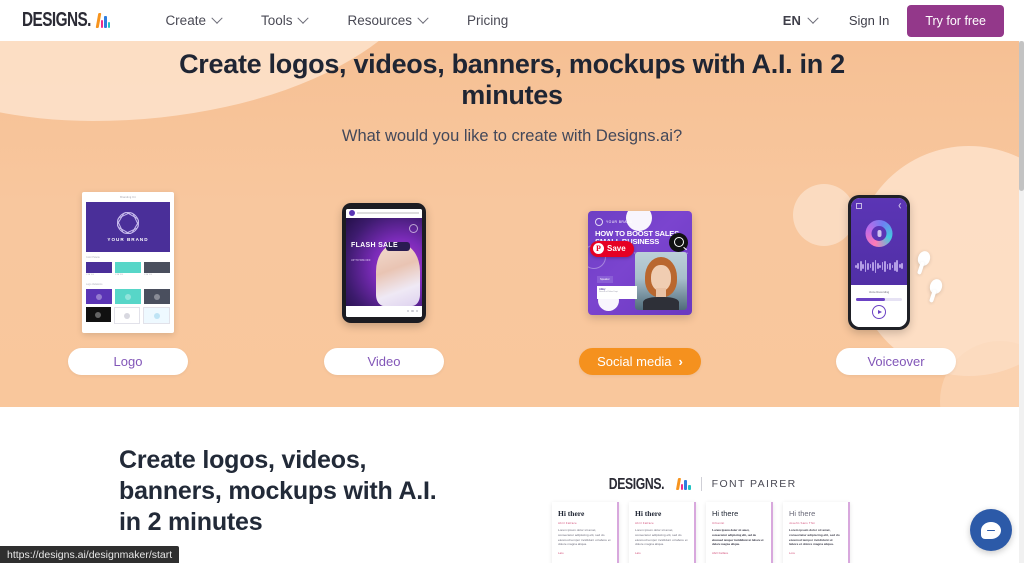 The width and height of the screenshot is (1024, 563). I want to click on pinterest-icon: P, so click(598, 248).